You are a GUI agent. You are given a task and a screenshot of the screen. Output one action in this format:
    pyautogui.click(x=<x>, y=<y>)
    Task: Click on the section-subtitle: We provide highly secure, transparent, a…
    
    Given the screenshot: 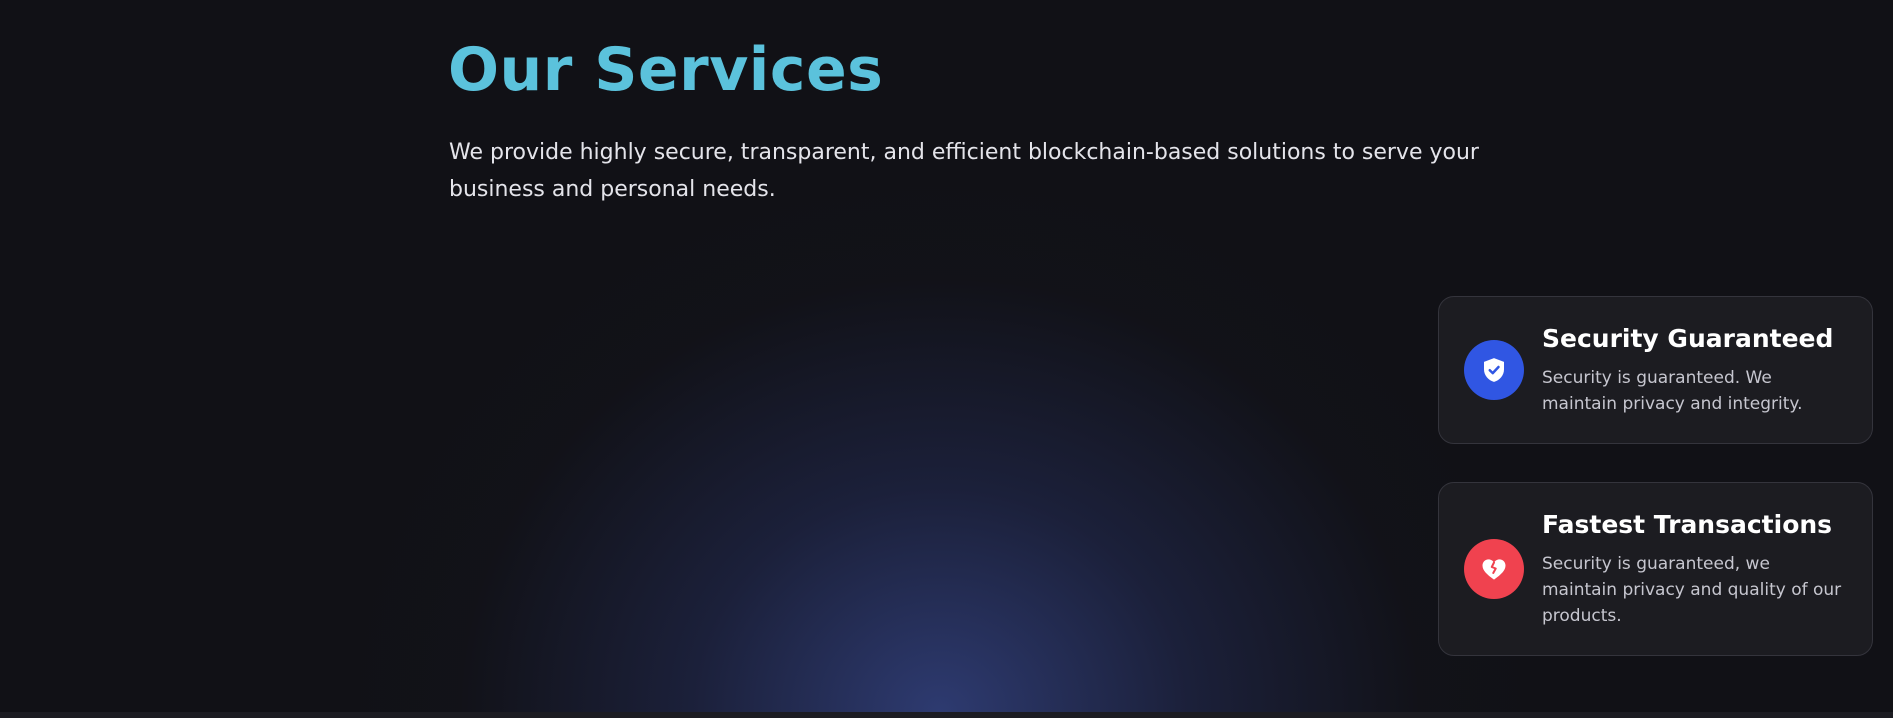 What is the action you would take?
    pyautogui.click(x=964, y=171)
    